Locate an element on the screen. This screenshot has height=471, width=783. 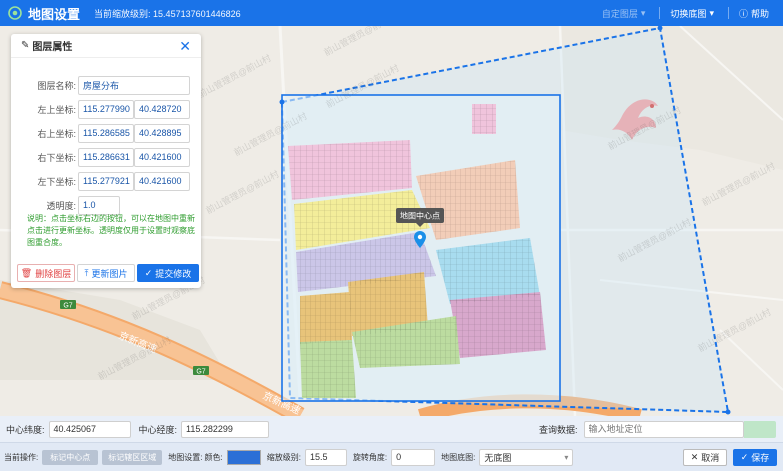
color-label: 颜色: is located at coordinates (213, 457).